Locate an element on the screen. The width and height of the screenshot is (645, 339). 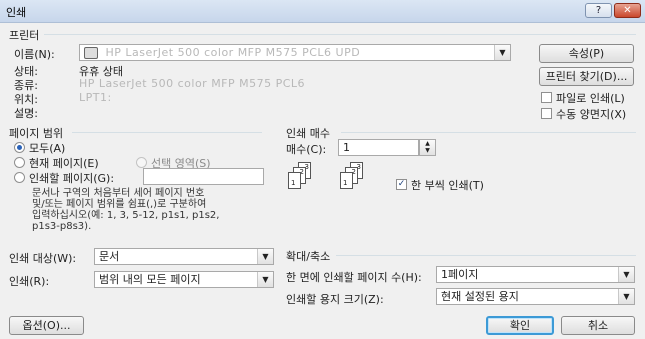
pages-label: 인쇄할 페이지(G): is located at coordinates (72, 178).